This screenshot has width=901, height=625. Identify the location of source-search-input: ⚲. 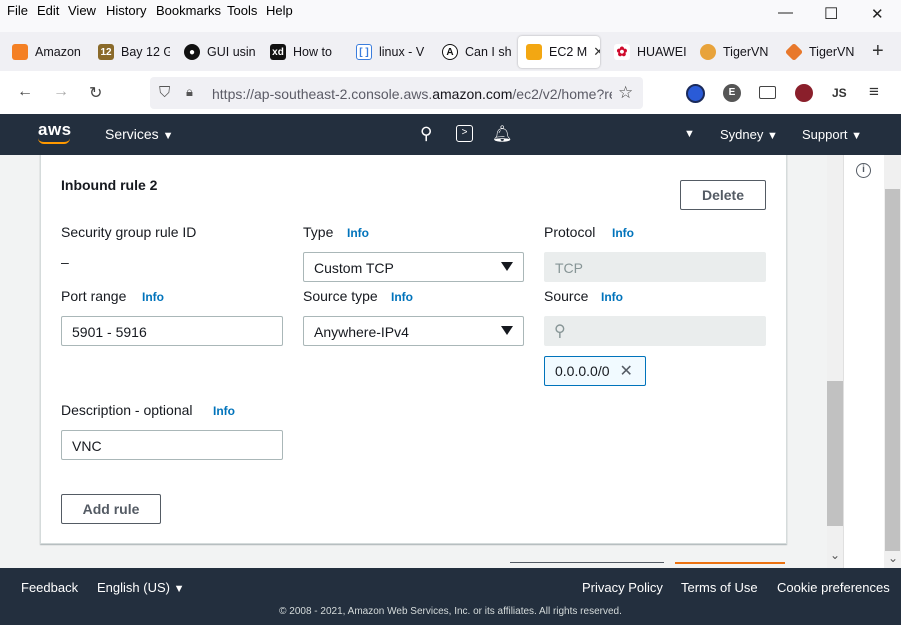
(655, 331).